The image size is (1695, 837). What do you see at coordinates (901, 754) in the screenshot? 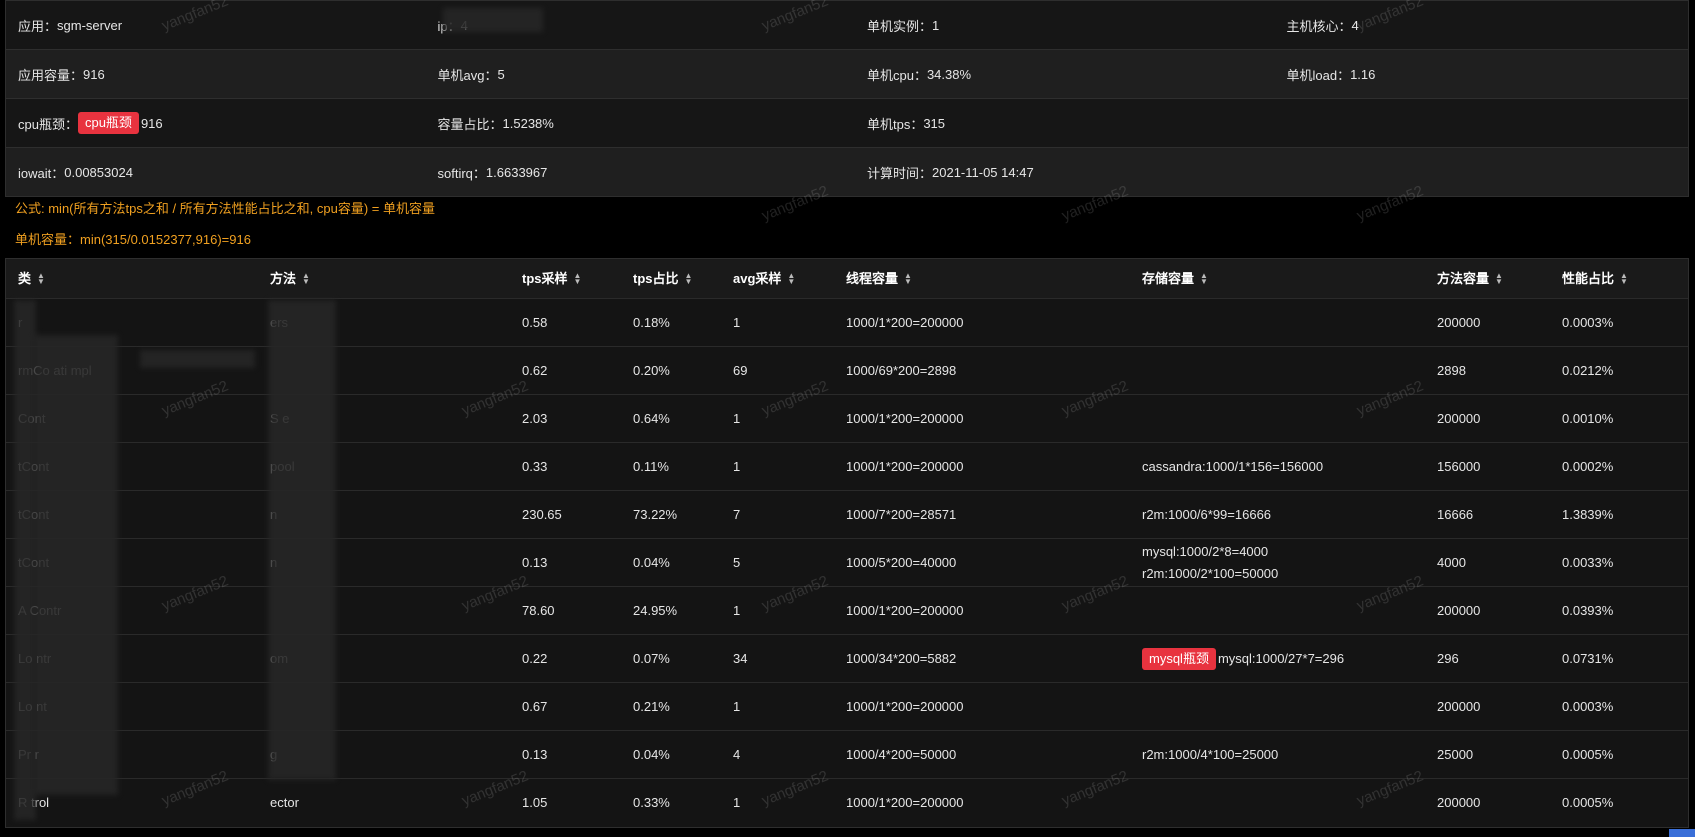
I see `table-cell-thread: 1000/4*200=50000` at bounding box center [901, 754].